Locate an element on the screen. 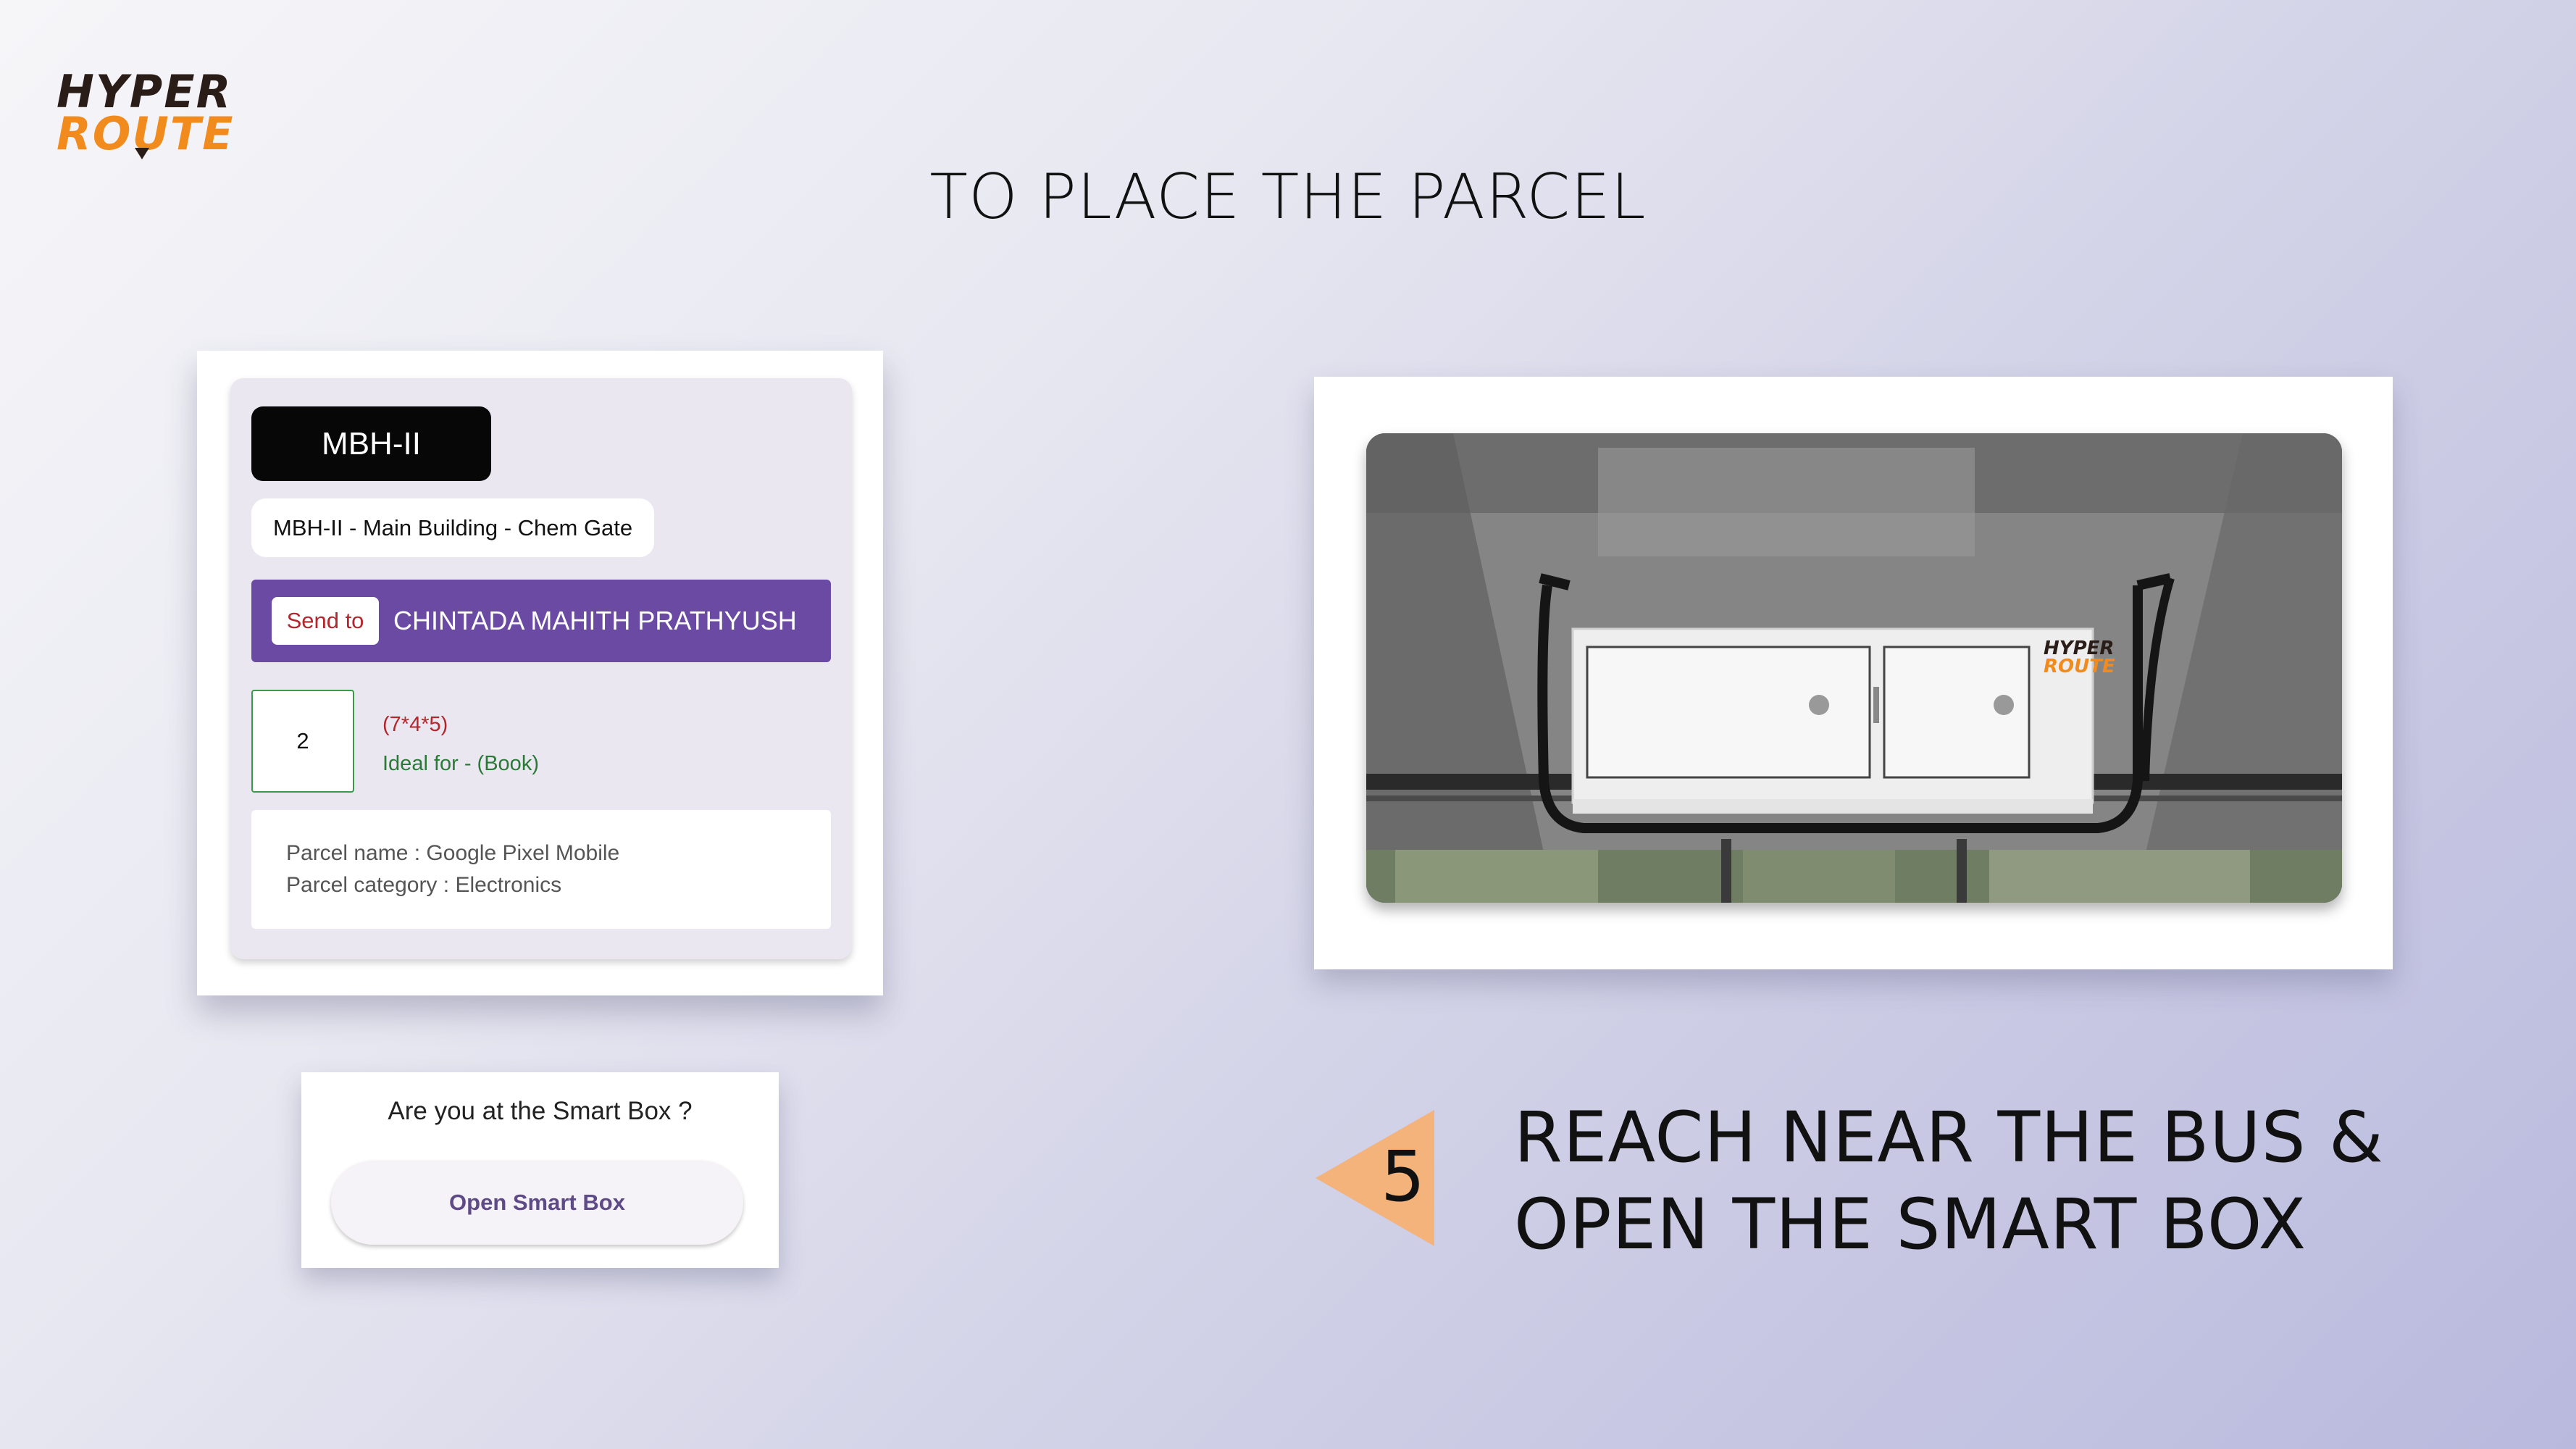  send-to-bar: Send to CHINTADA MAHITH PRATHYUSH is located at coordinates (541, 621).